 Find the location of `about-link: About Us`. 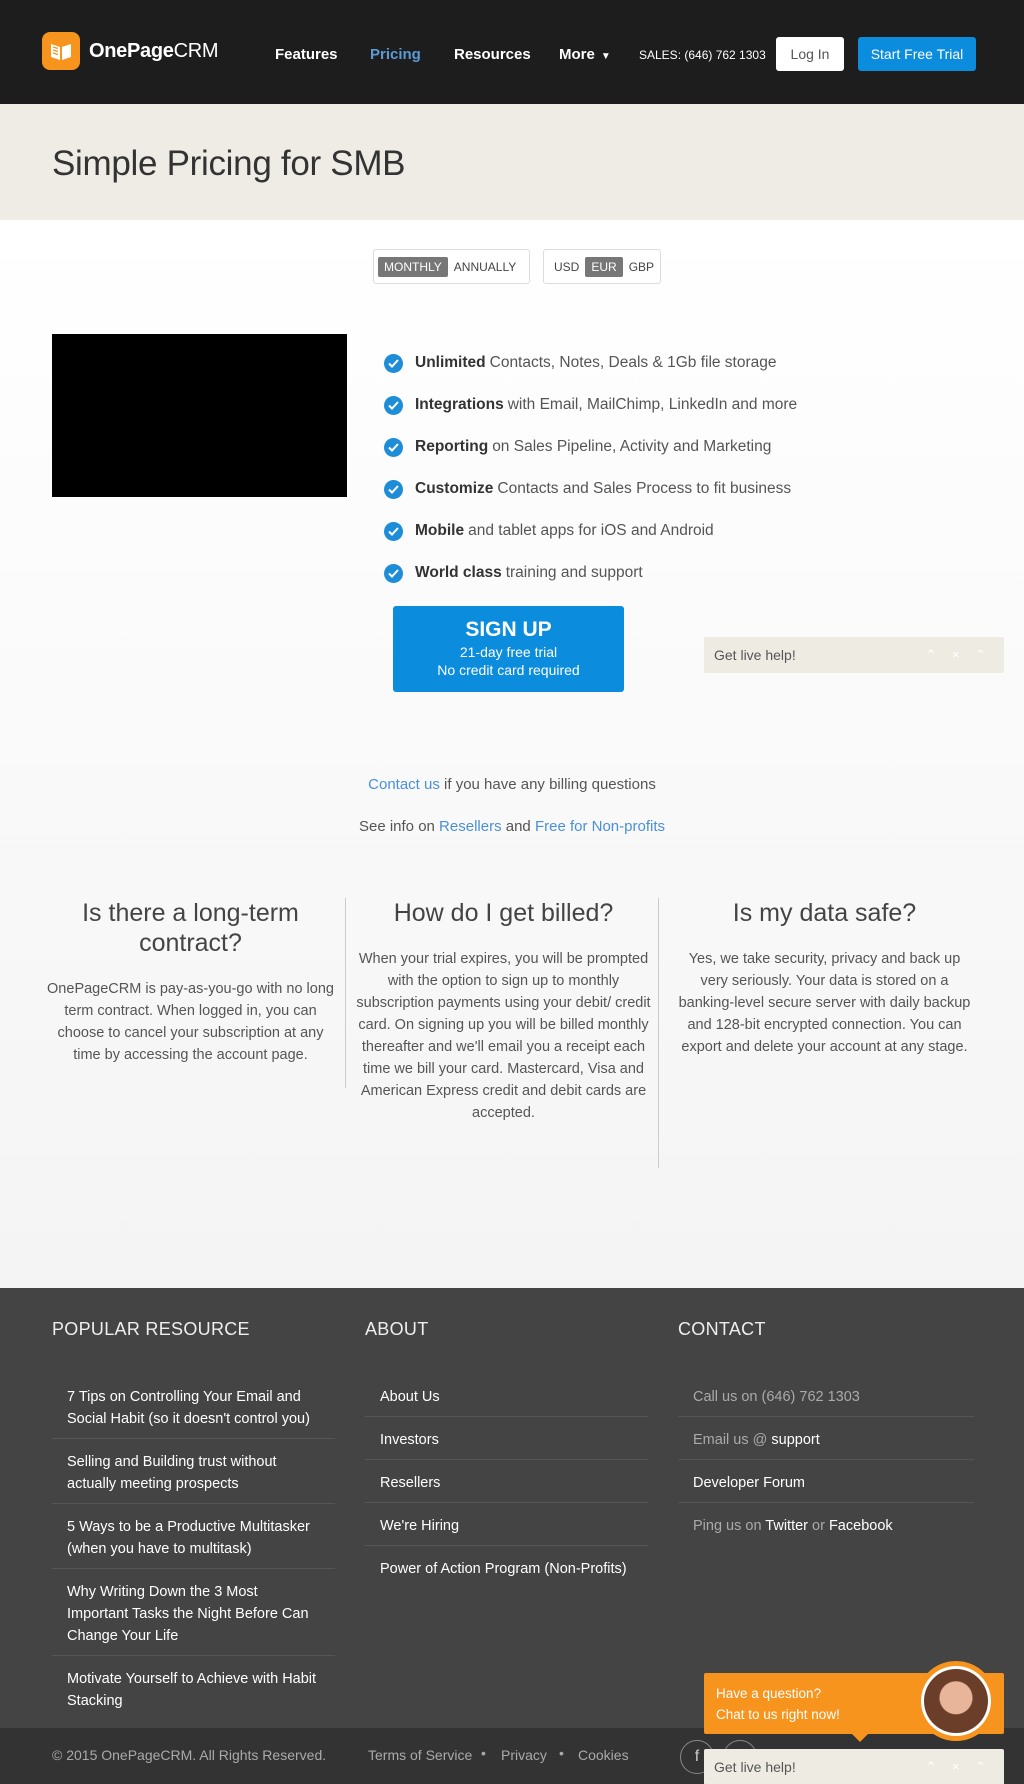

about-link: About Us is located at coordinates (506, 1399).